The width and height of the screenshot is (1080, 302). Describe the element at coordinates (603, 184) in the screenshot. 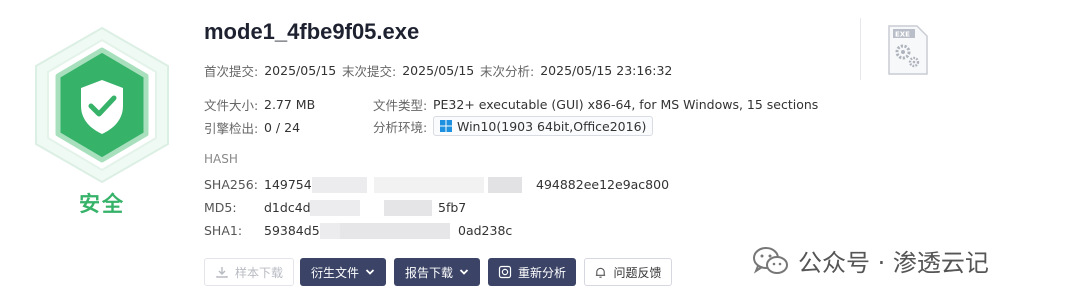

I see `sha256-end: 494882ee12e9ac800` at that location.